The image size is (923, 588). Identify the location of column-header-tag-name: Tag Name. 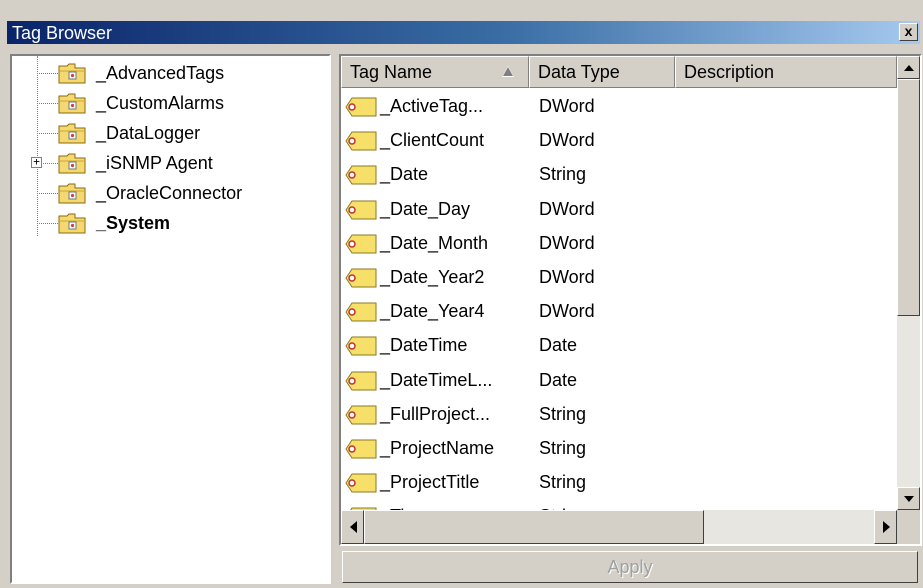
(435, 72).